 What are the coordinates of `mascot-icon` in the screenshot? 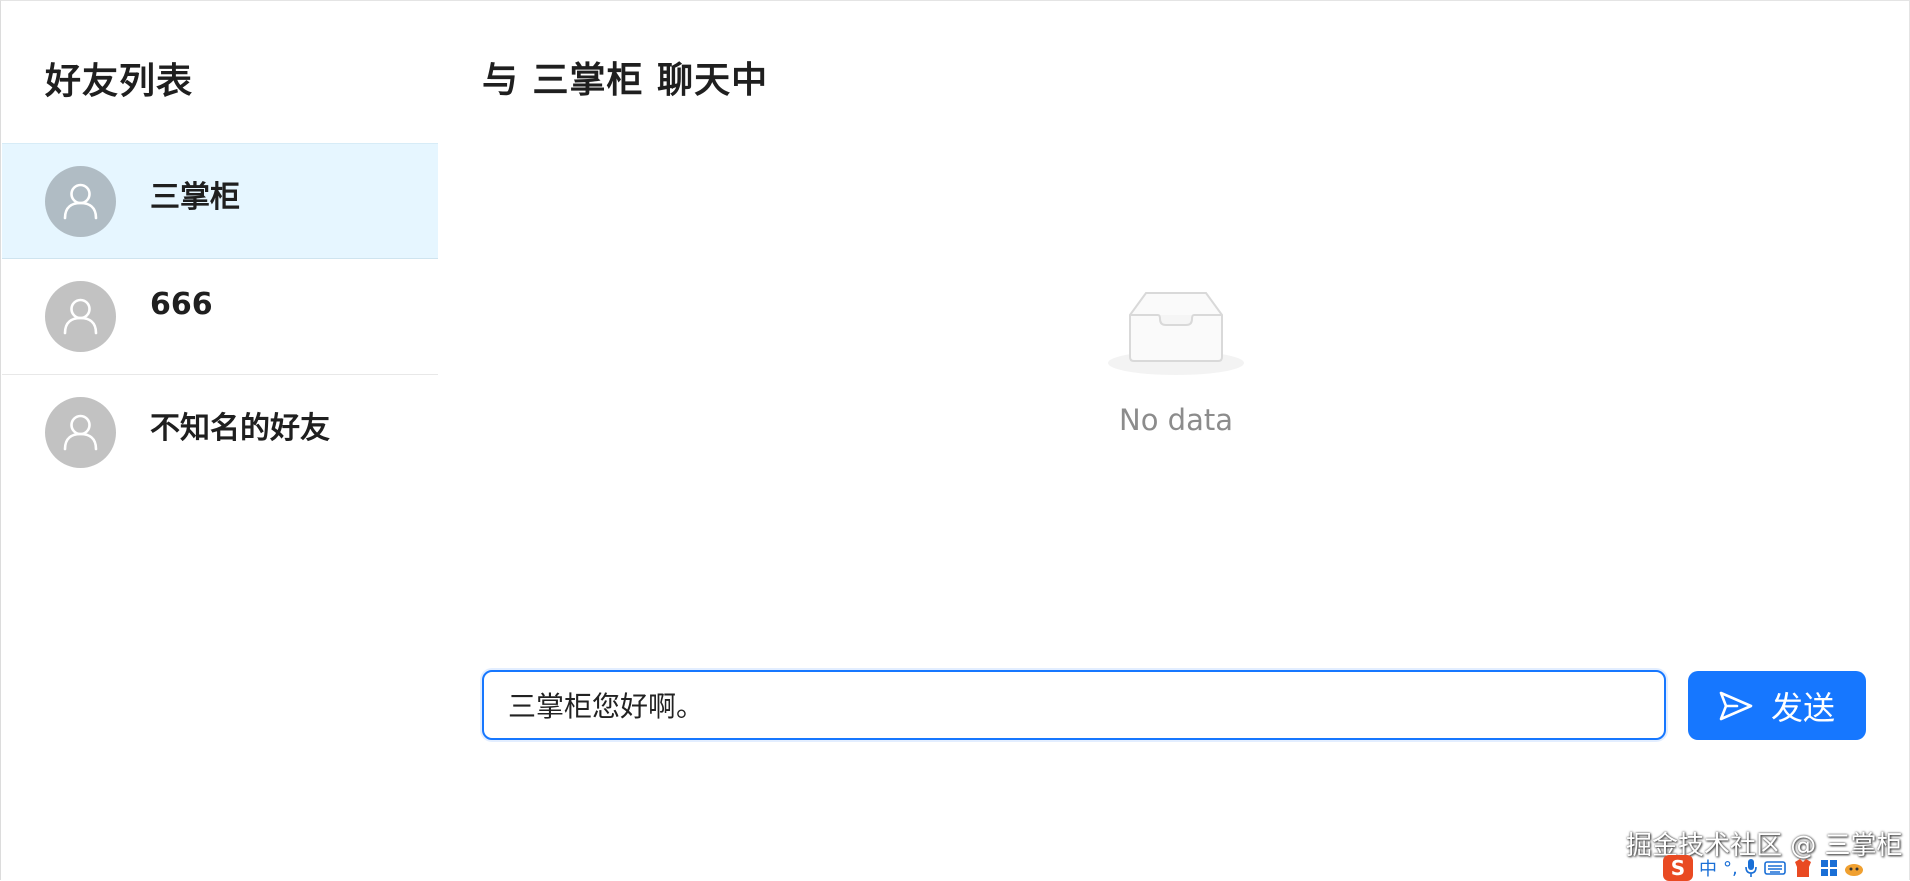 It's located at (1854, 868).